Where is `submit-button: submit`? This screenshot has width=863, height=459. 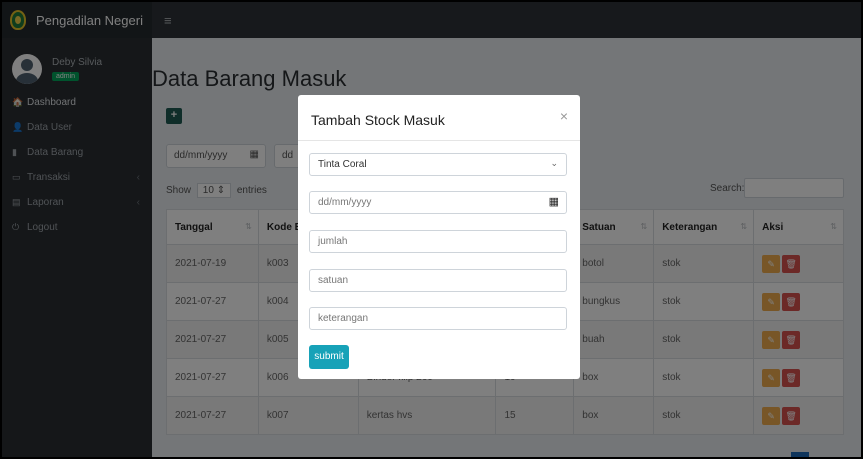
submit-button: submit is located at coordinates (329, 357).